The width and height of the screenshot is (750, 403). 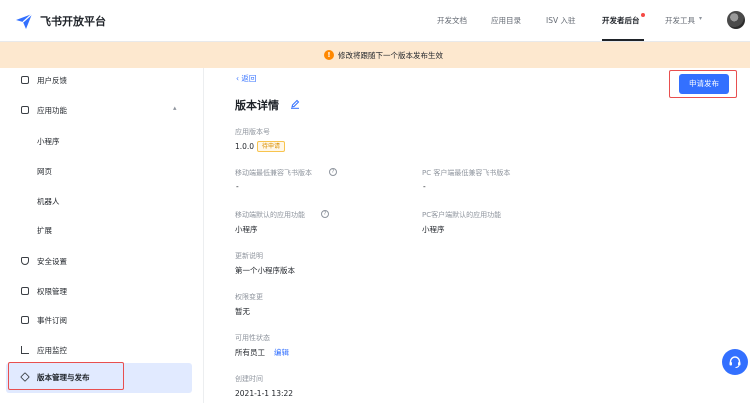 What do you see at coordinates (52, 291) in the screenshot?
I see `sidebar-item-label: 权限管理` at bounding box center [52, 291].